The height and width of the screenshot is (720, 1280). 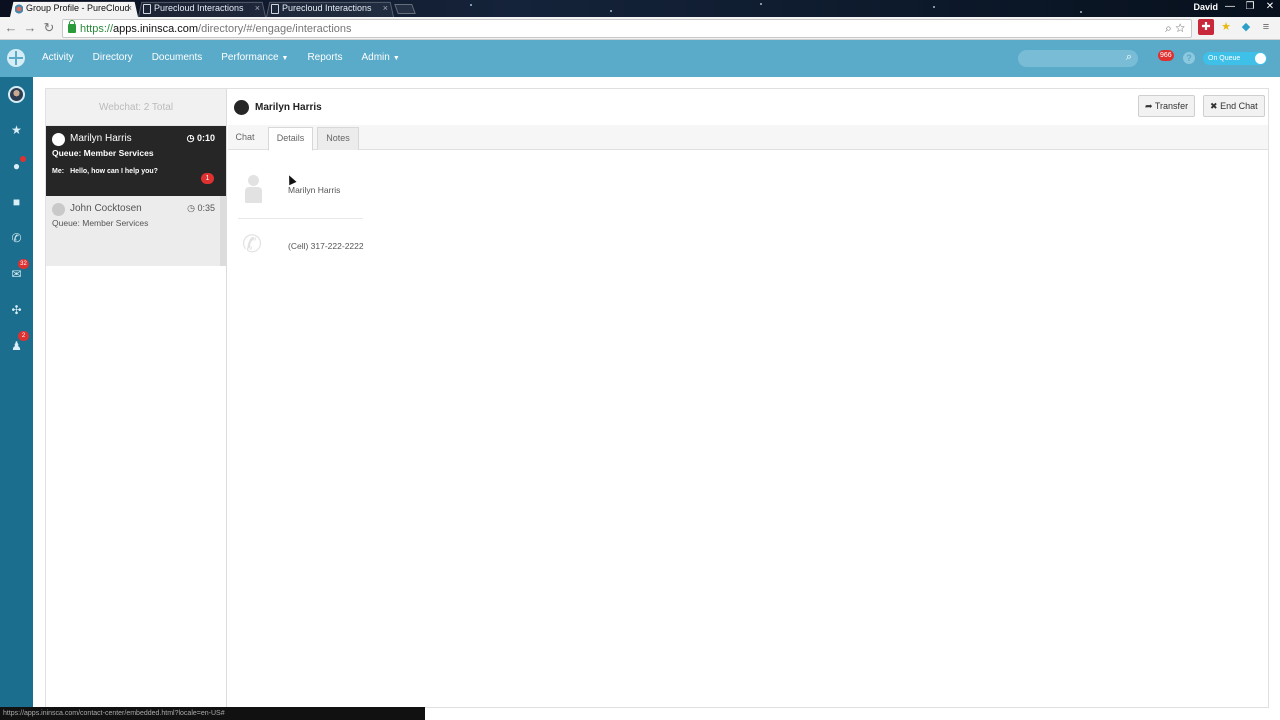 What do you see at coordinates (748, 155) in the screenshot?
I see `detail-tabs: Chat Details Notes` at bounding box center [748, 155].